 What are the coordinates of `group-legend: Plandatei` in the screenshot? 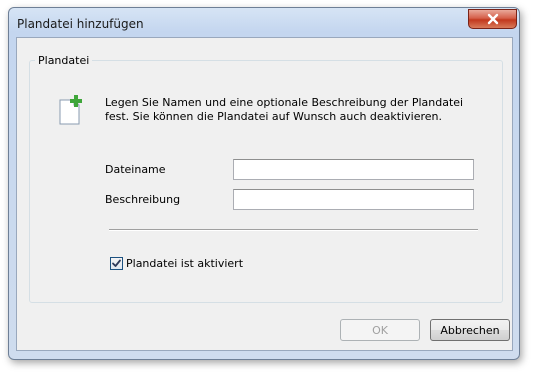 It's located at (64, 60).